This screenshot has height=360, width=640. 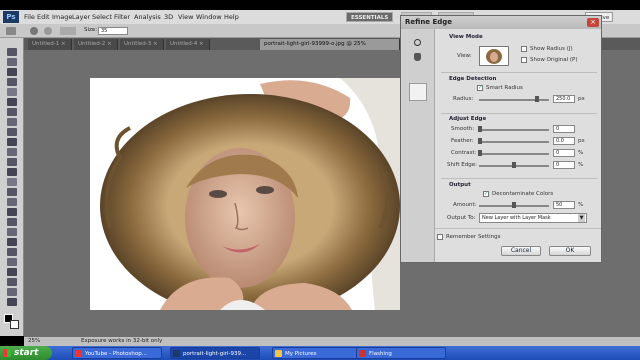 What do you see at coordinates (521, 251) in the screenshot?
I see `cancel-button: Cancel` at bounding box center [521, 251].